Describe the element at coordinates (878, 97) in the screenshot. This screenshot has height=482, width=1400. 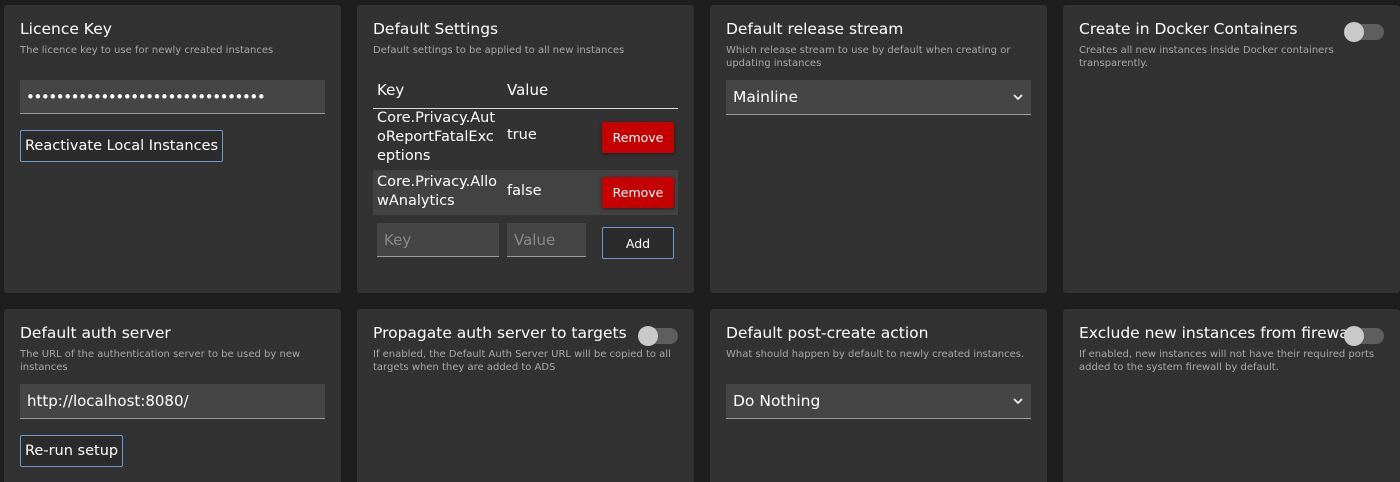
I see `release-stream-select: Mainline` at that location.